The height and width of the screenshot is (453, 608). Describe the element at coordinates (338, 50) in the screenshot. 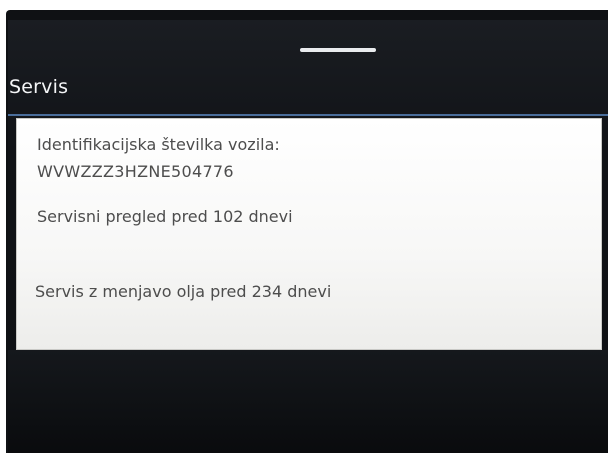

I see `drag-handle` at that location.